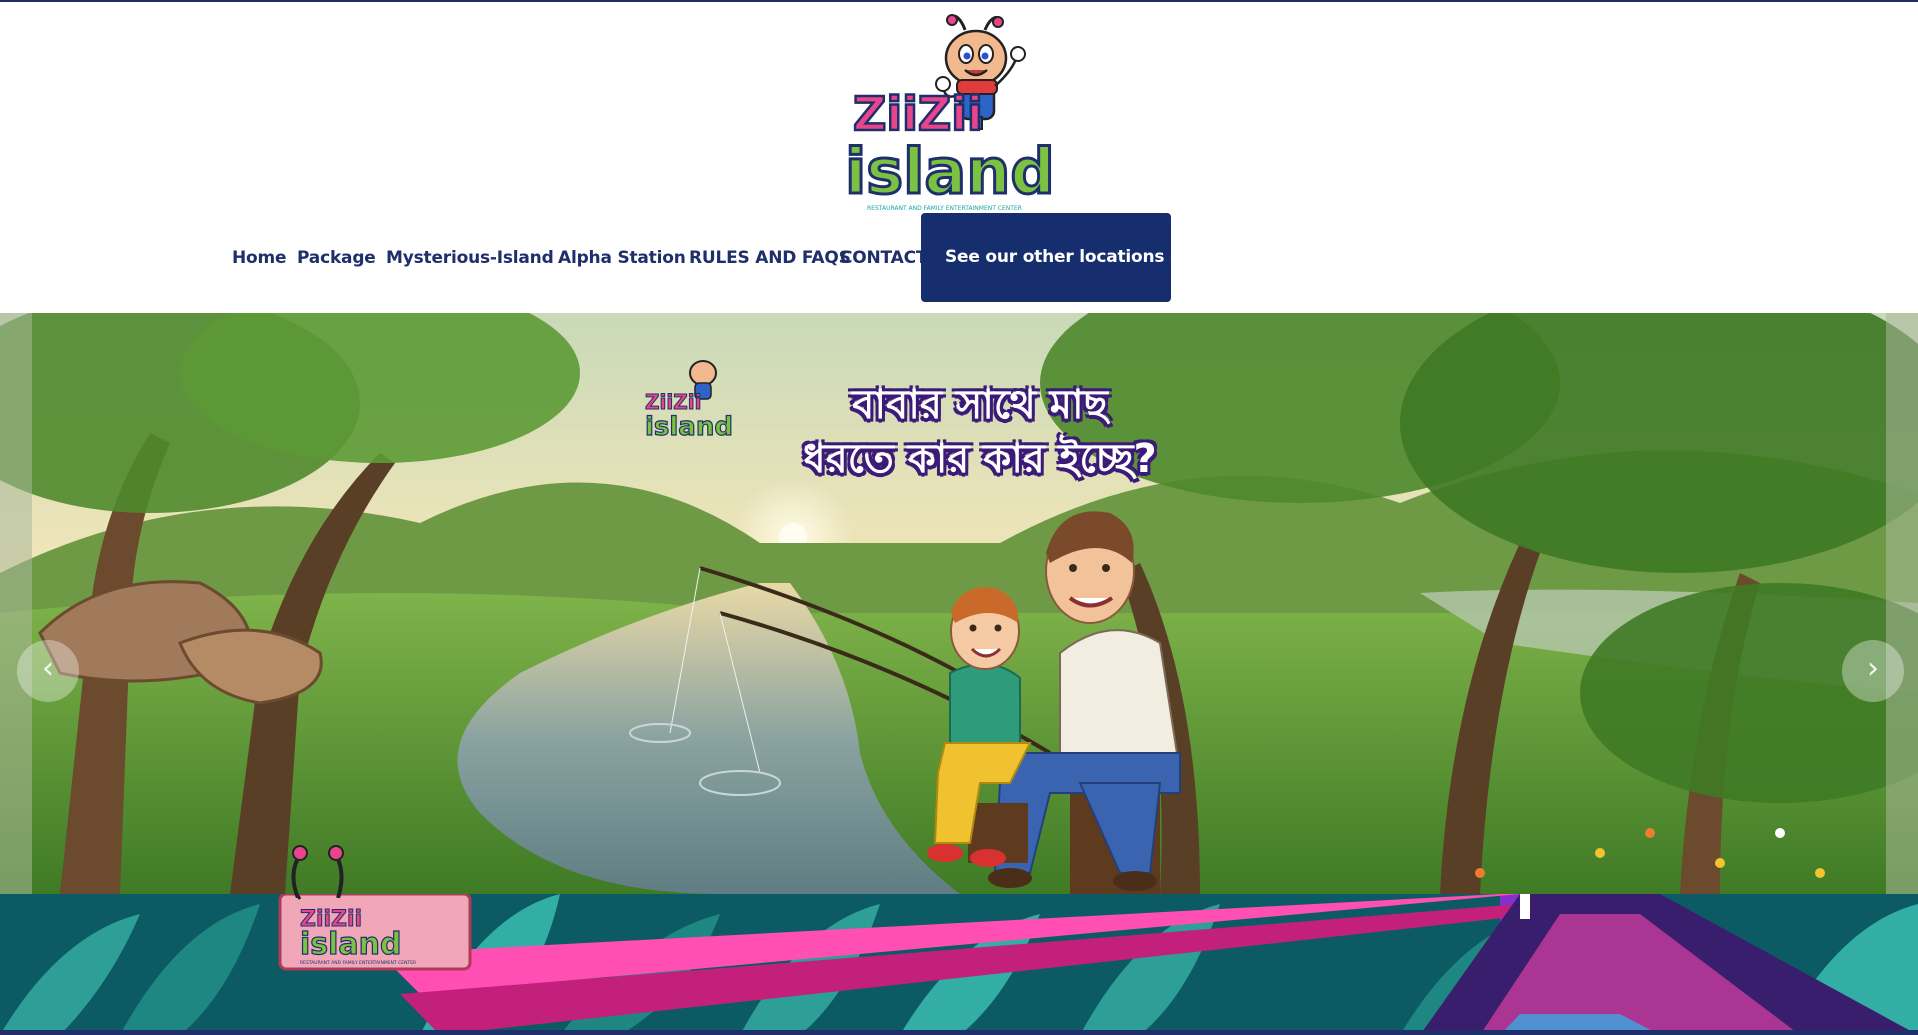  What do you see at coordinates (883, 258) in the screenshot?
I see `nav-item-contact: CONTACT` at bounding box center [883, 258].